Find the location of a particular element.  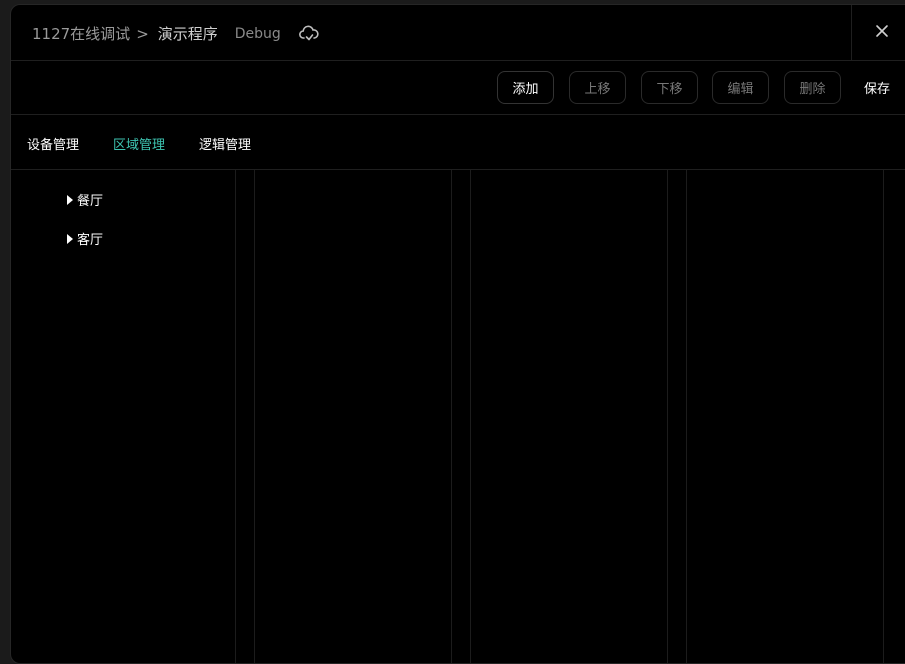

move-down-button: 下移 is located at coordinates (669, 87).